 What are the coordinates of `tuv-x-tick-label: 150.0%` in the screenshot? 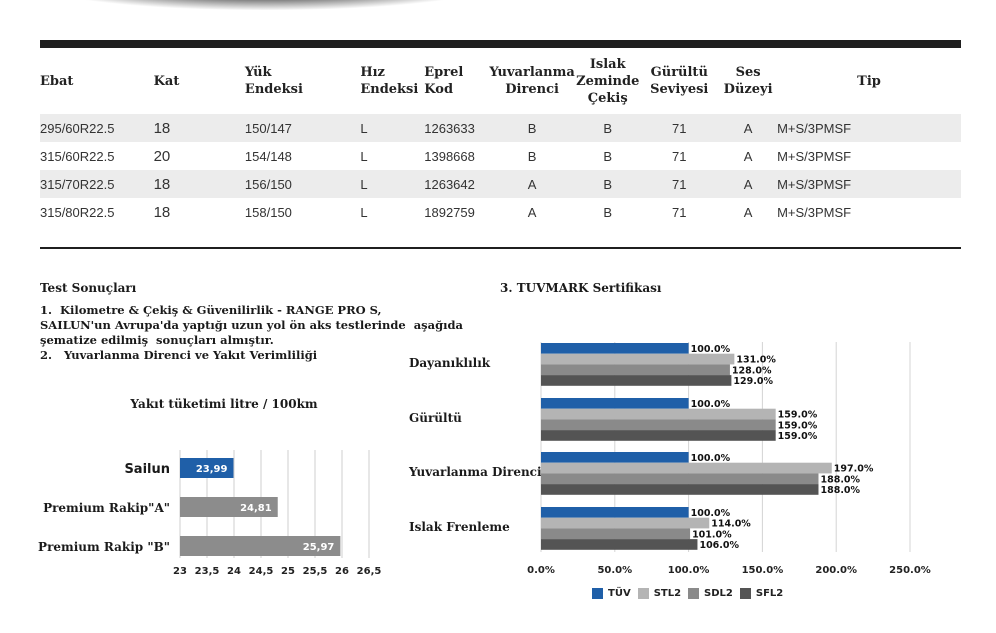 It's located at (763, 570).